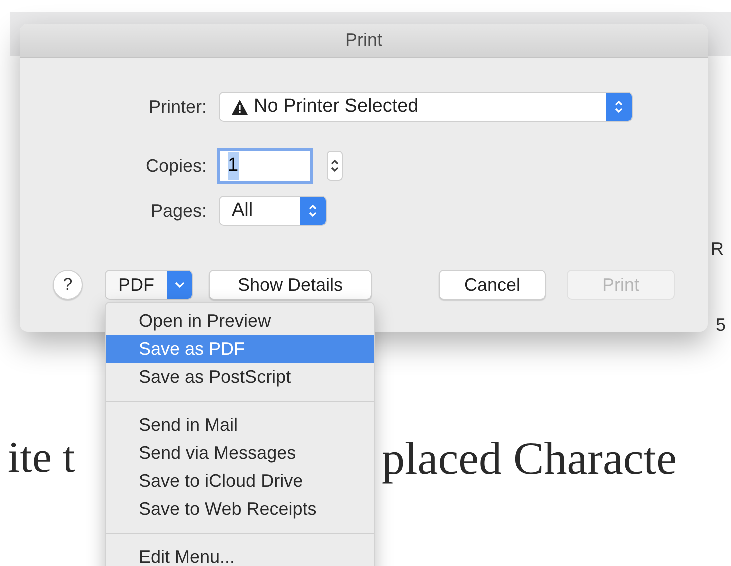 This screenshot has width=731, height=566. I want to click on page-heading: placed Characte, so click(529, 459).